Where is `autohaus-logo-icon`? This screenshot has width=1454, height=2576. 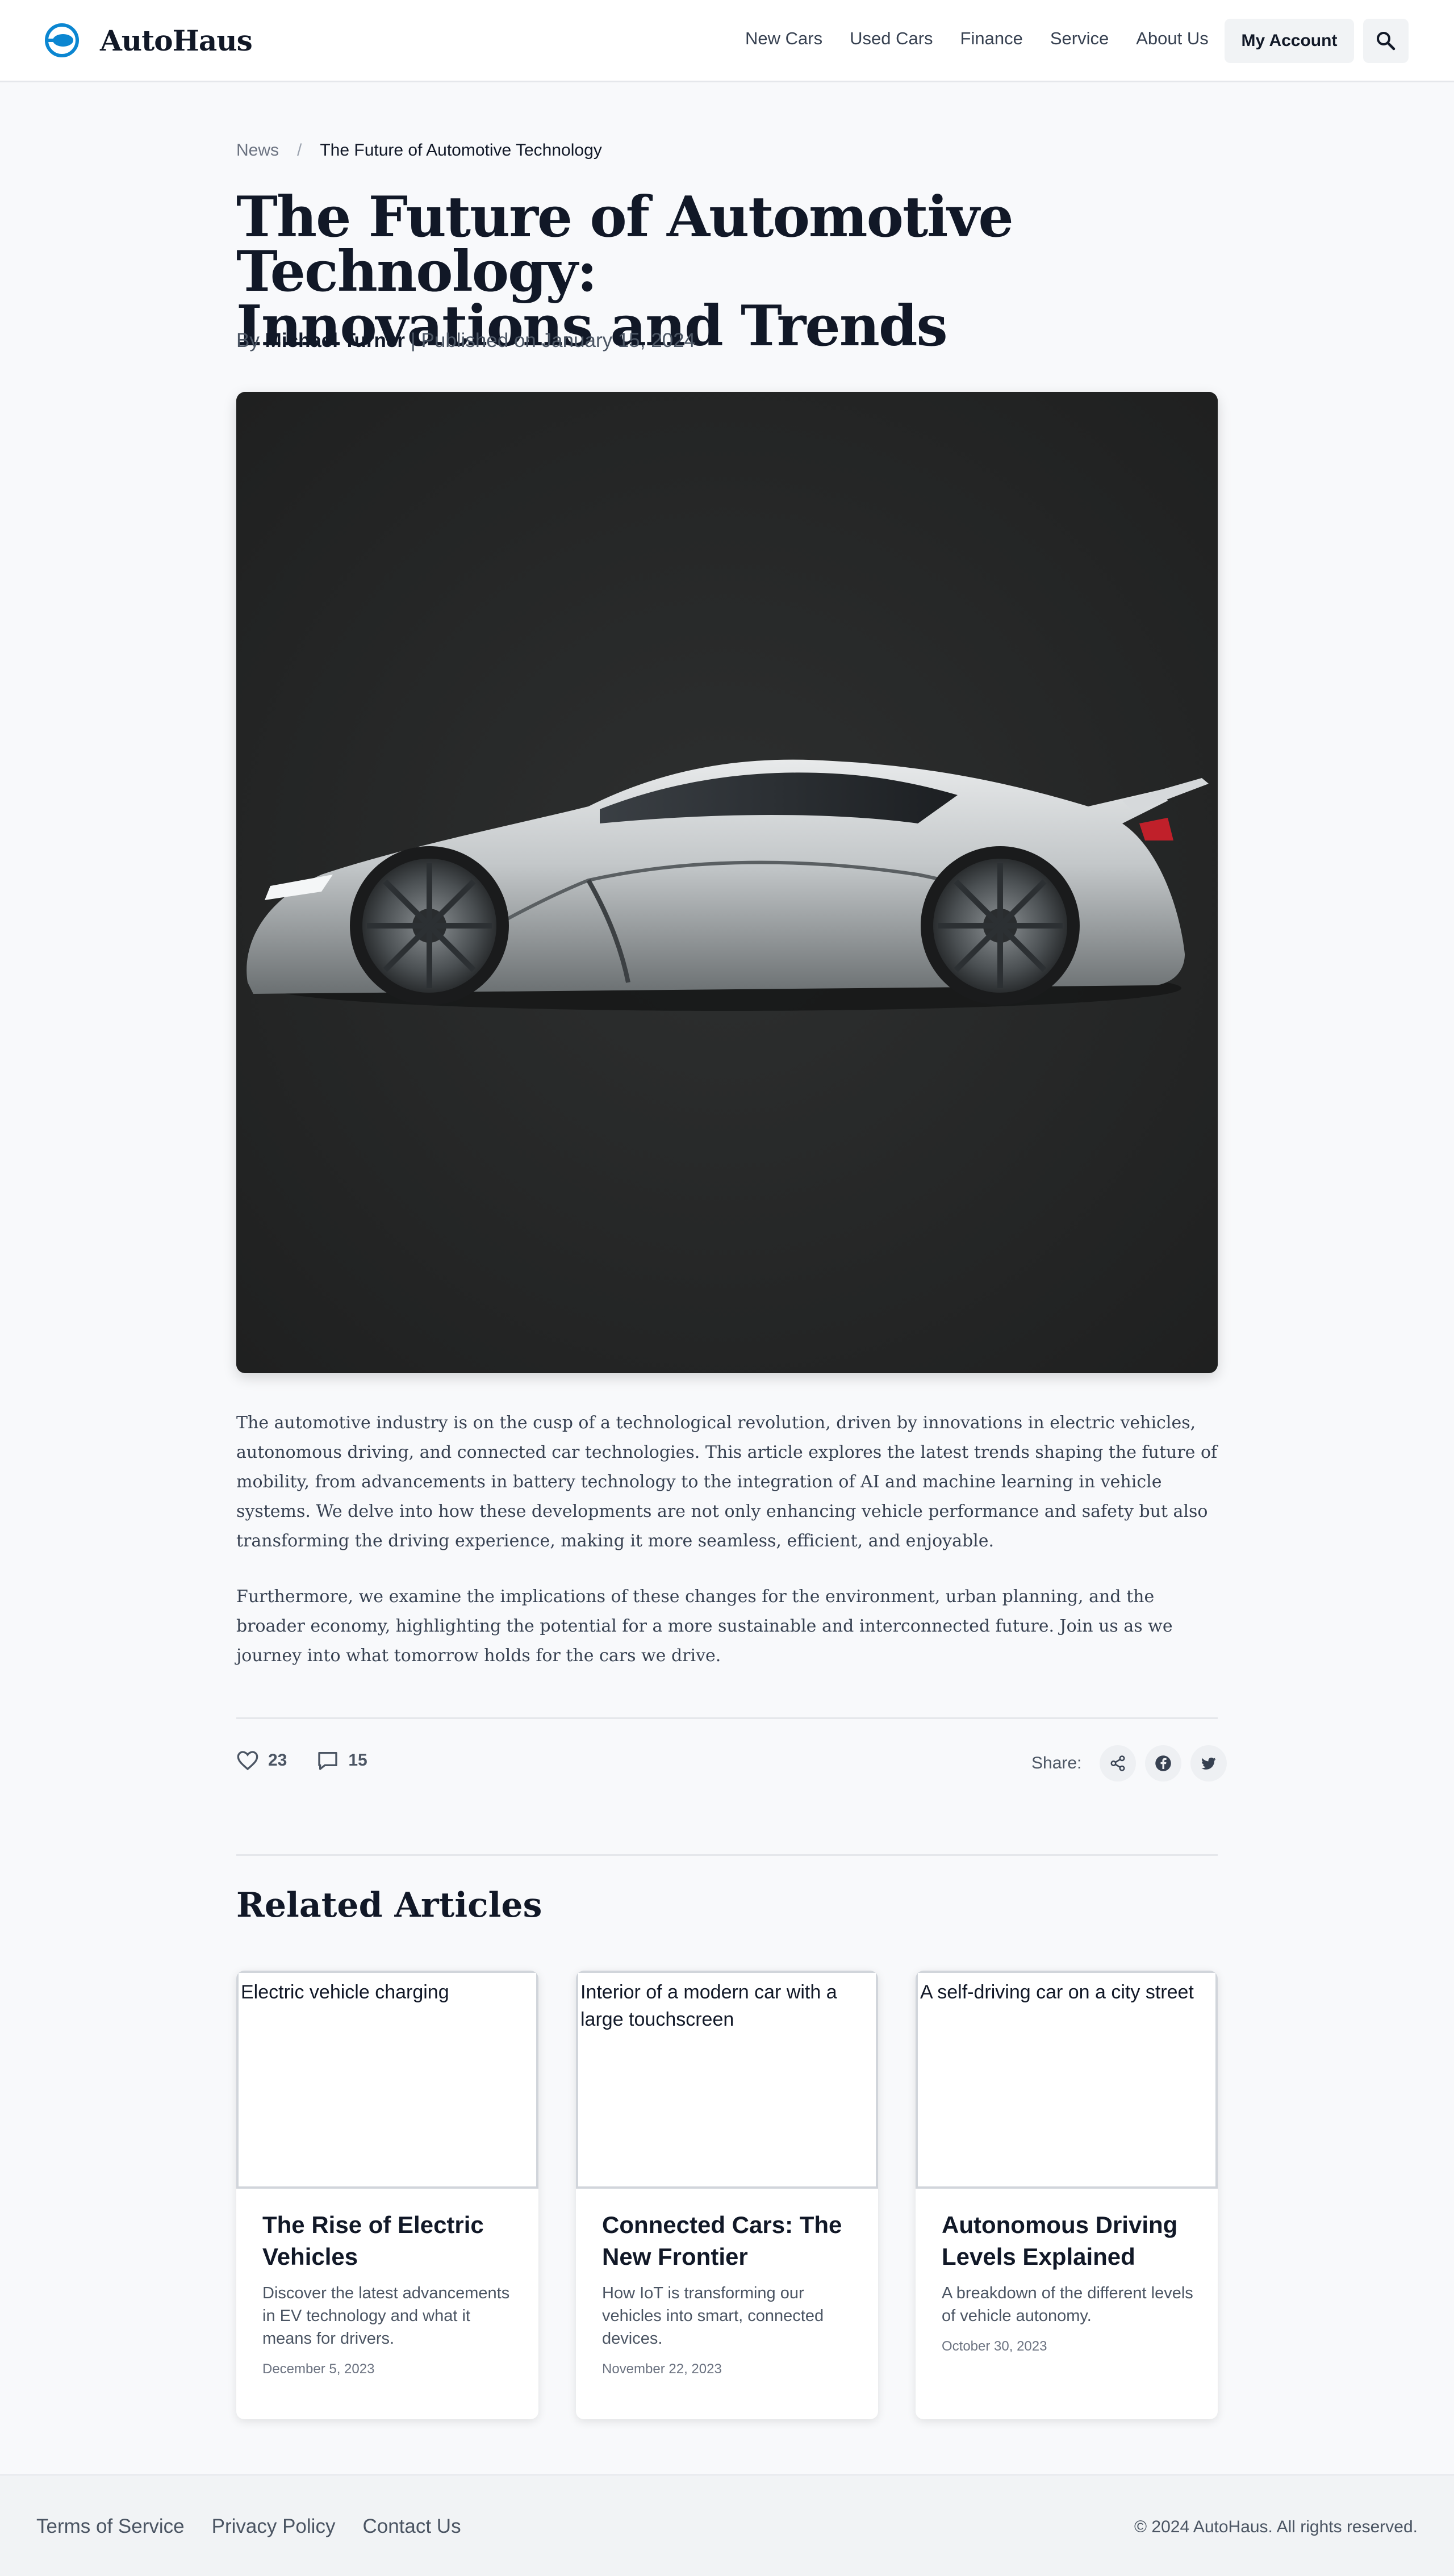
autohaus-logo-icon is located at coordinates (62, 40).